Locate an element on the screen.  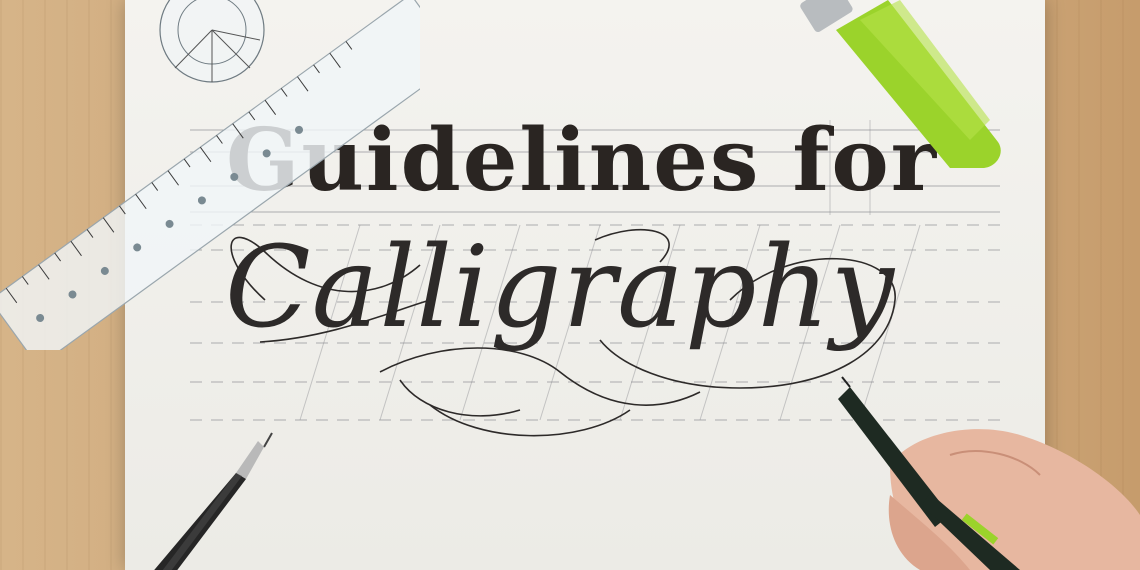
pencil-icon is located at coordinates (213, 501).